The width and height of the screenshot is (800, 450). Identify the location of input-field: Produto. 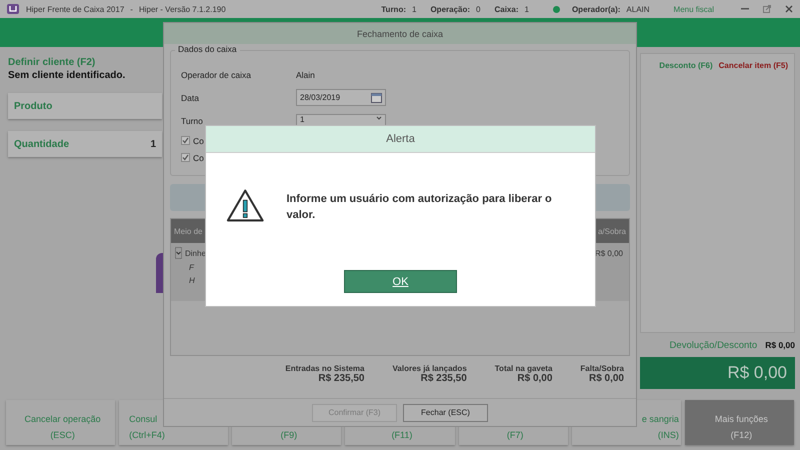
(85, 106).